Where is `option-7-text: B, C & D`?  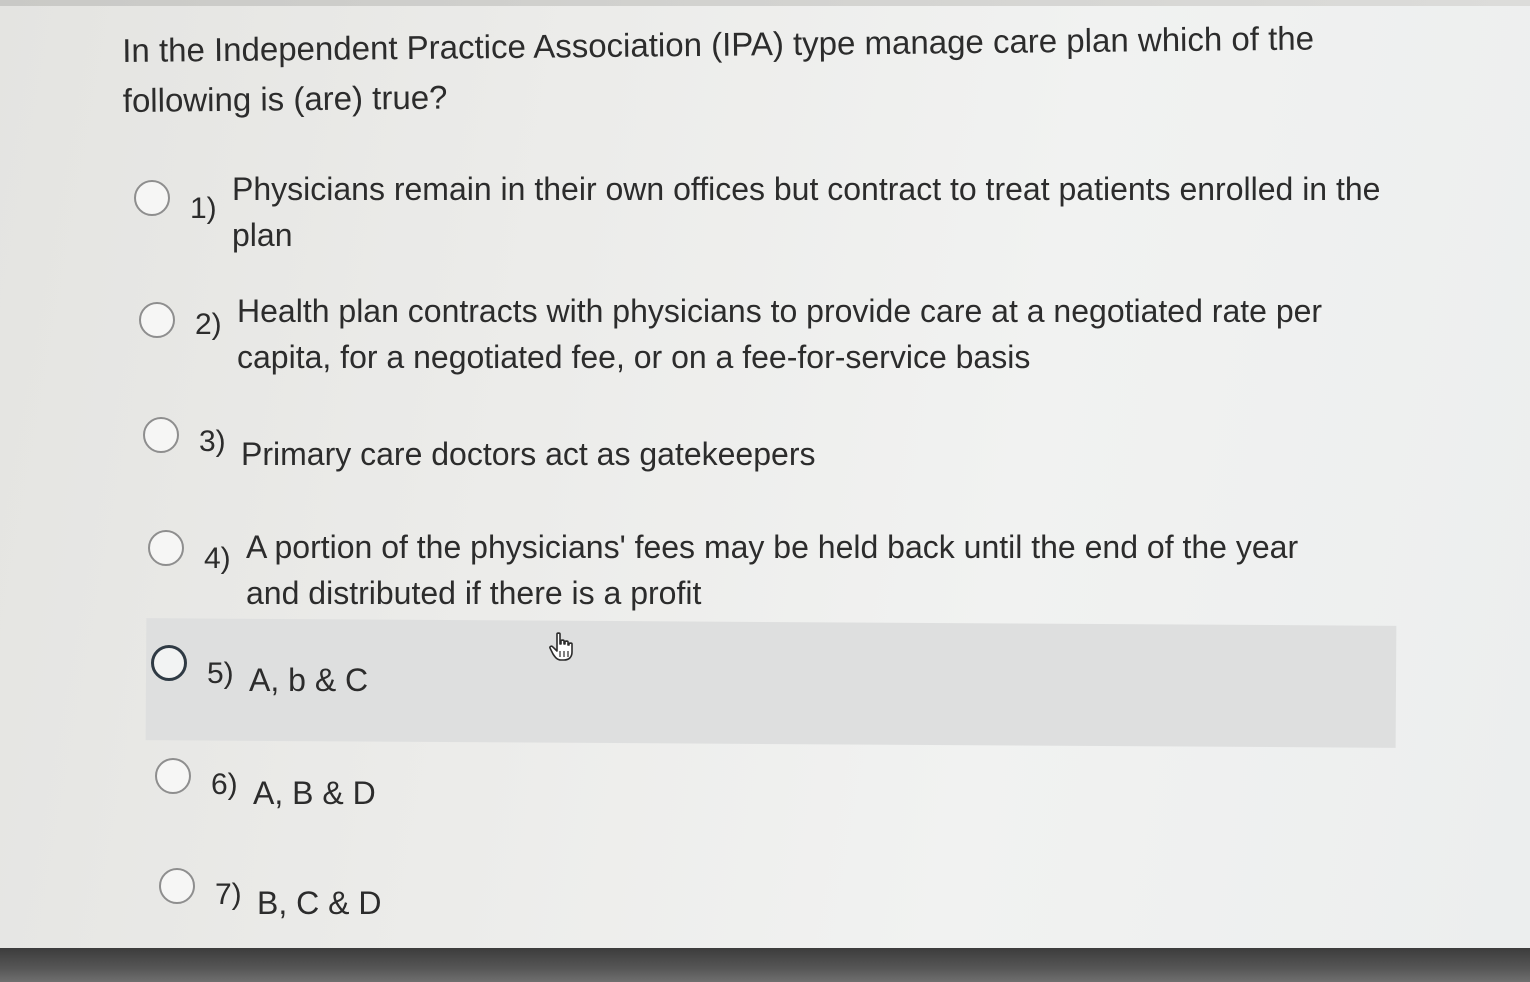
option-7-text: B, C & D is located at coordinates (319, 903).